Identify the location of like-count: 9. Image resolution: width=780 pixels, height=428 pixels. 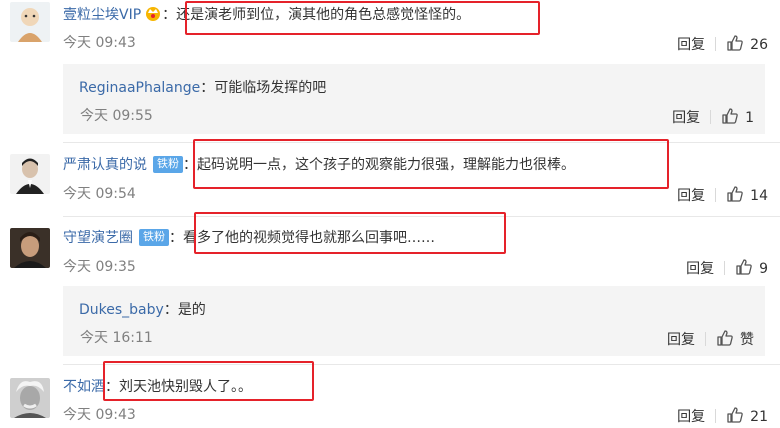
(763, 269).